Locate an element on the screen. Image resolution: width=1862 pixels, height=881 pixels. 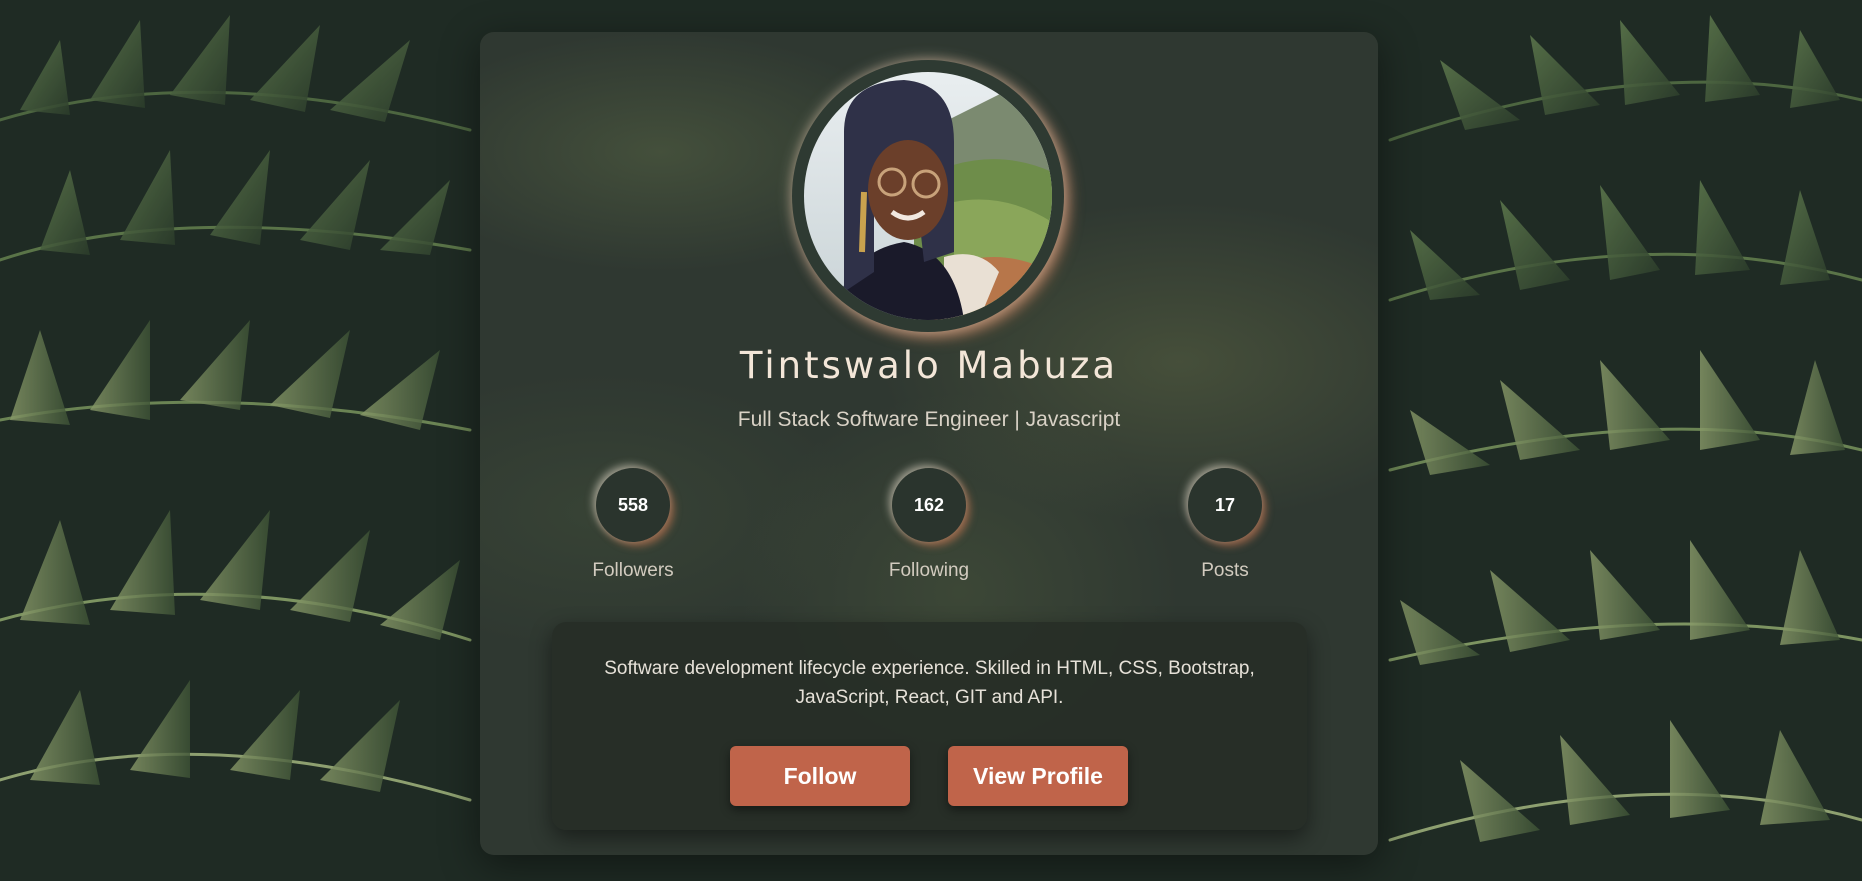
stat-following: 162 Following is located at coordinates (929, 525).